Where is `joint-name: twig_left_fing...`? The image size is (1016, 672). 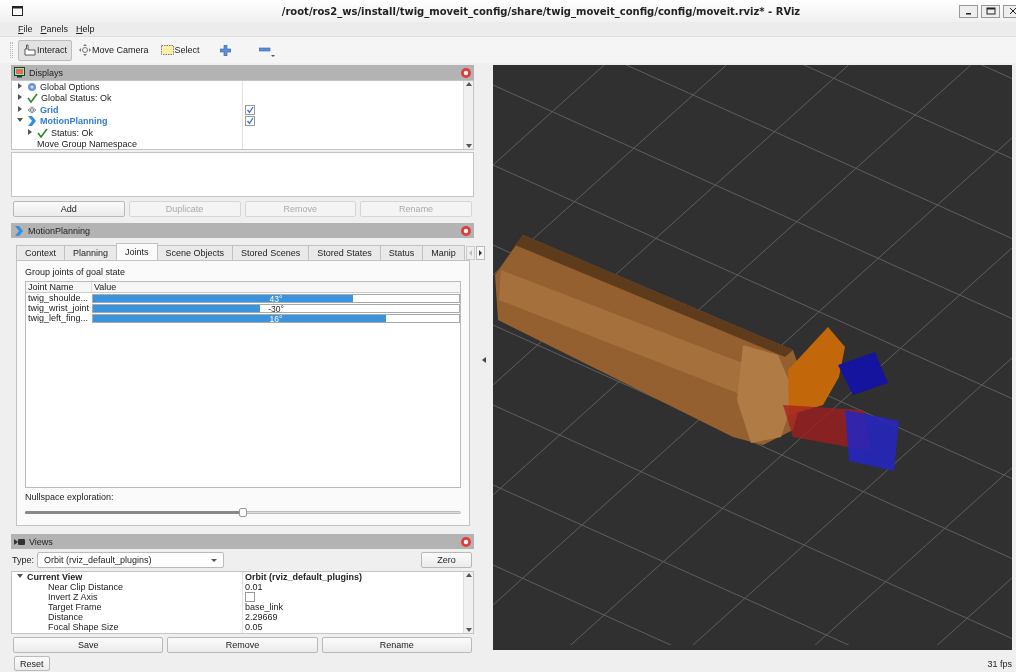
joint-name: twig_left_fing... is located at coordinates (58, 318).